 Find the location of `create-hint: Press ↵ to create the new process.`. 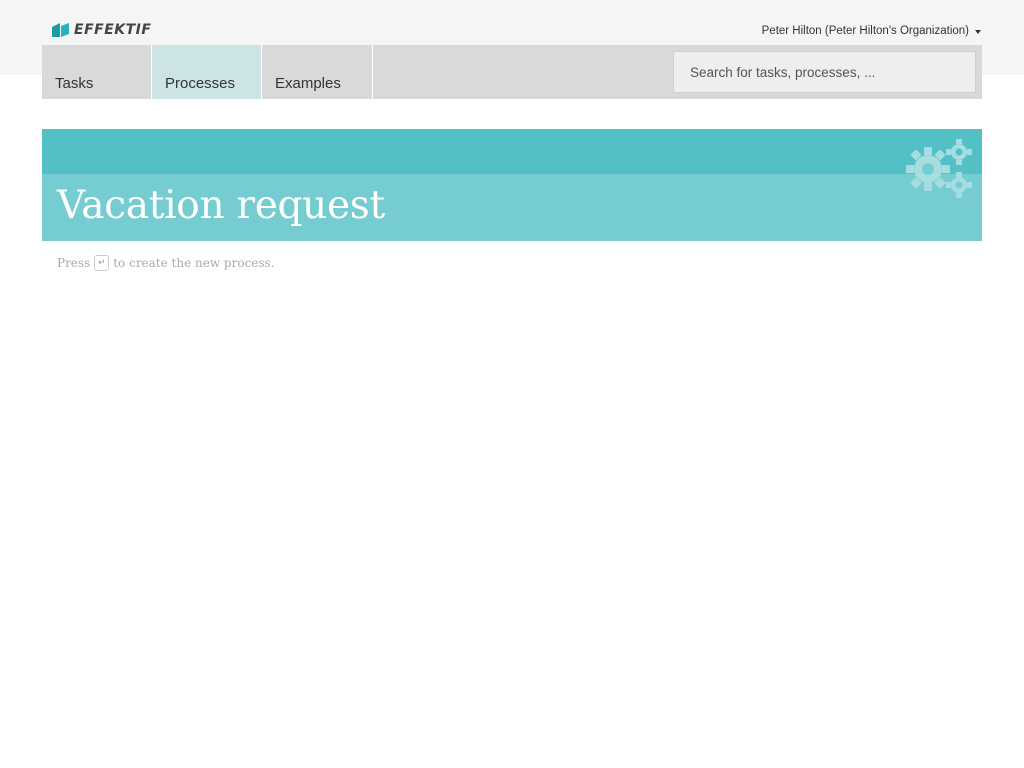

create-hint: Press ↵ to create the new process. is located at coordinates (166, 263).